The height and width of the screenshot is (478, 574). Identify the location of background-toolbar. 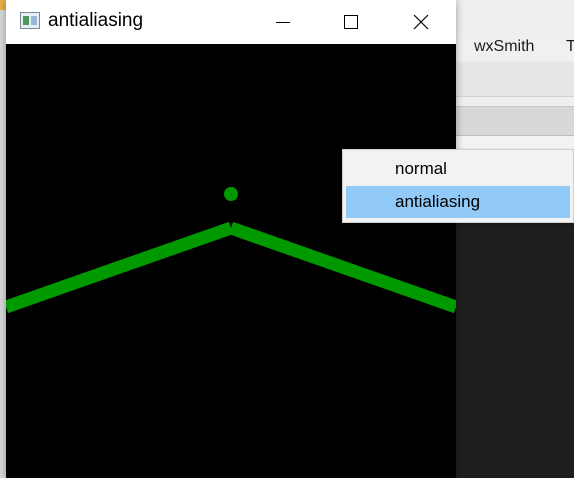
(515, 79).